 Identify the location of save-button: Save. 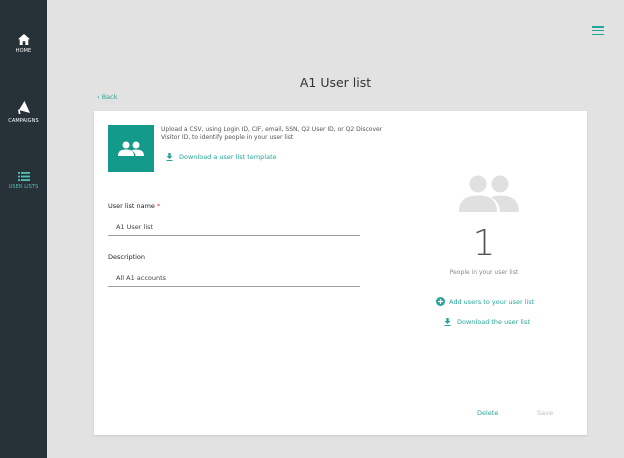
(545, 413).